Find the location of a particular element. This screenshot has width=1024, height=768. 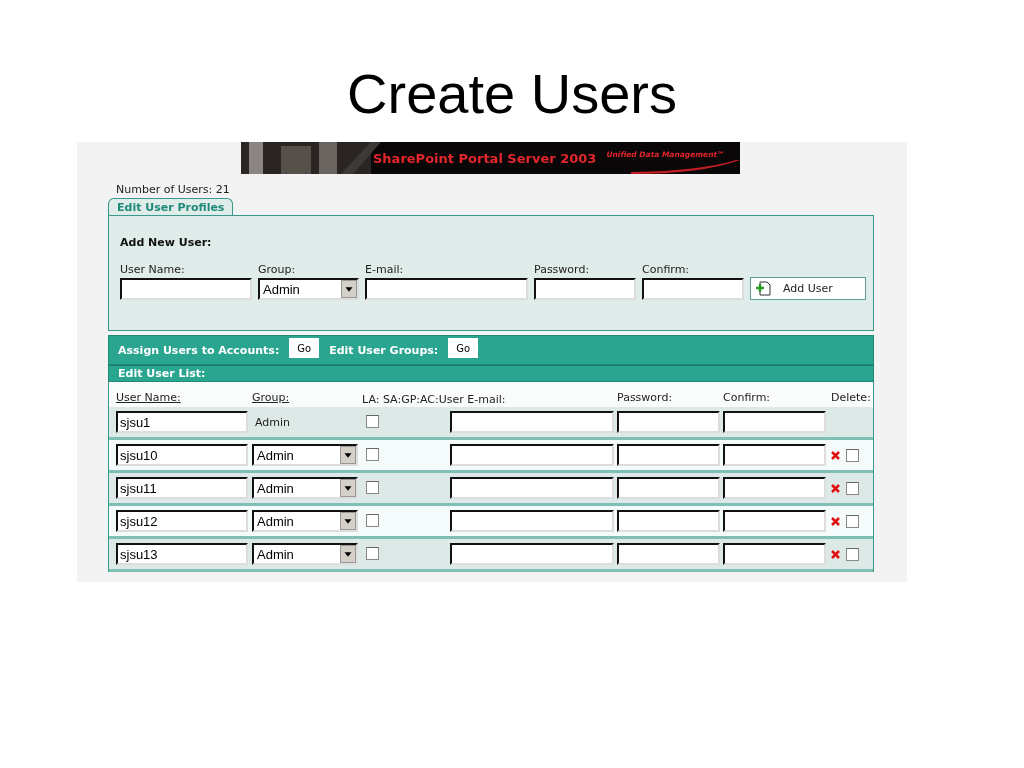

column-header: Confirm: is located at coordinates (747, 397).